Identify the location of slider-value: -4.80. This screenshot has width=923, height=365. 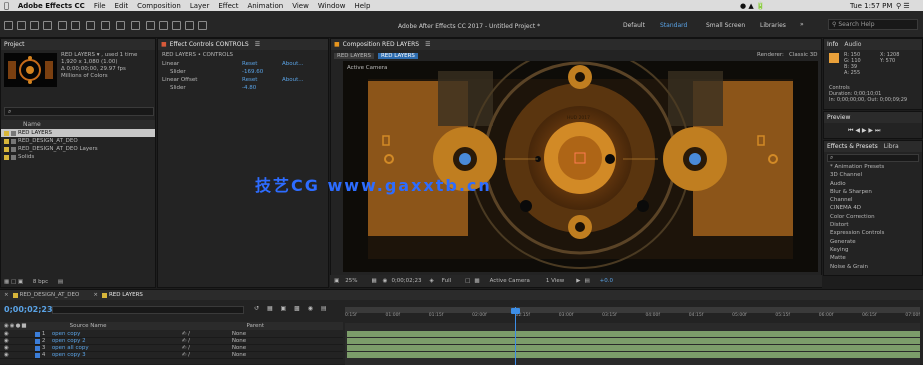
(249, 88).